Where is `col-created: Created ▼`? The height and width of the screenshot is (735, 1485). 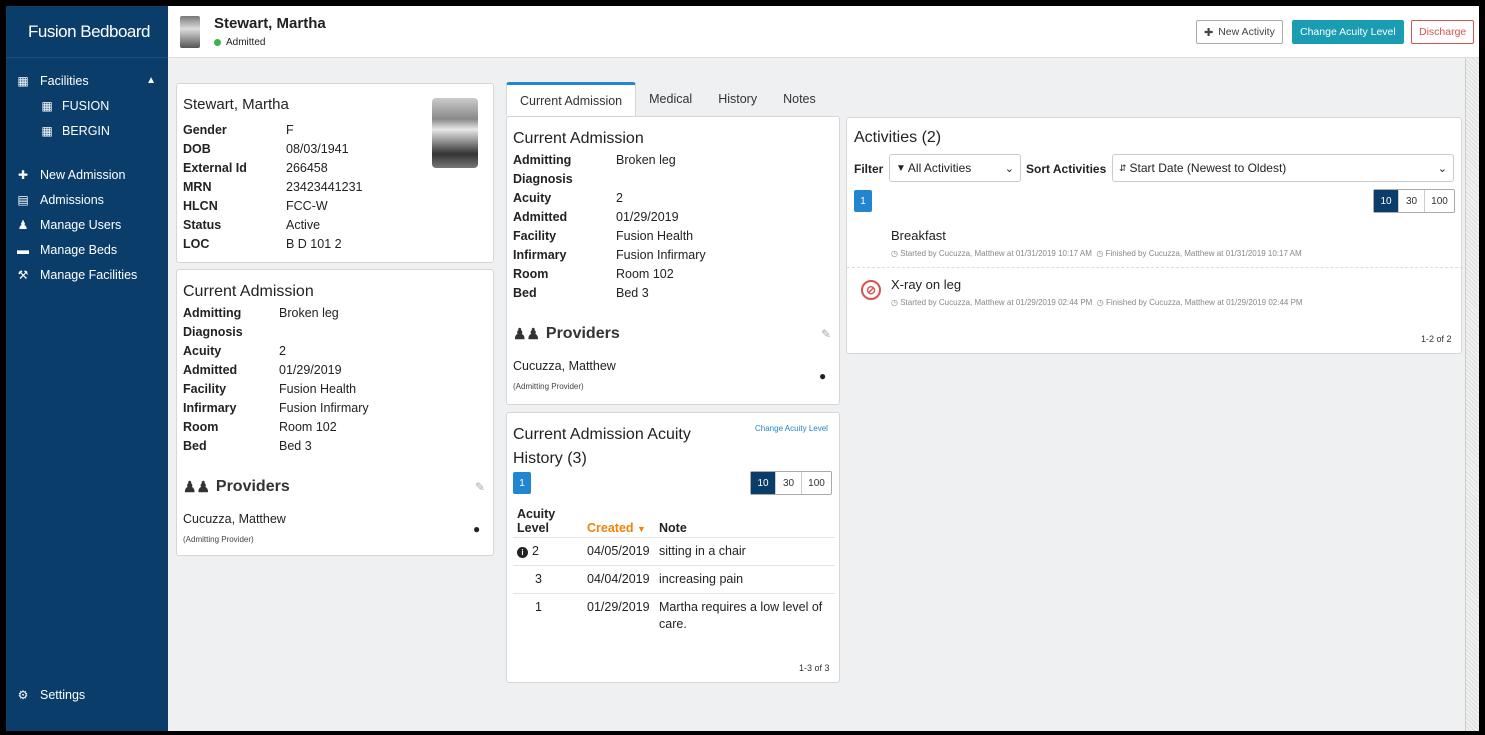
col-created: Created ▼ is located at coordinates (619, 521).